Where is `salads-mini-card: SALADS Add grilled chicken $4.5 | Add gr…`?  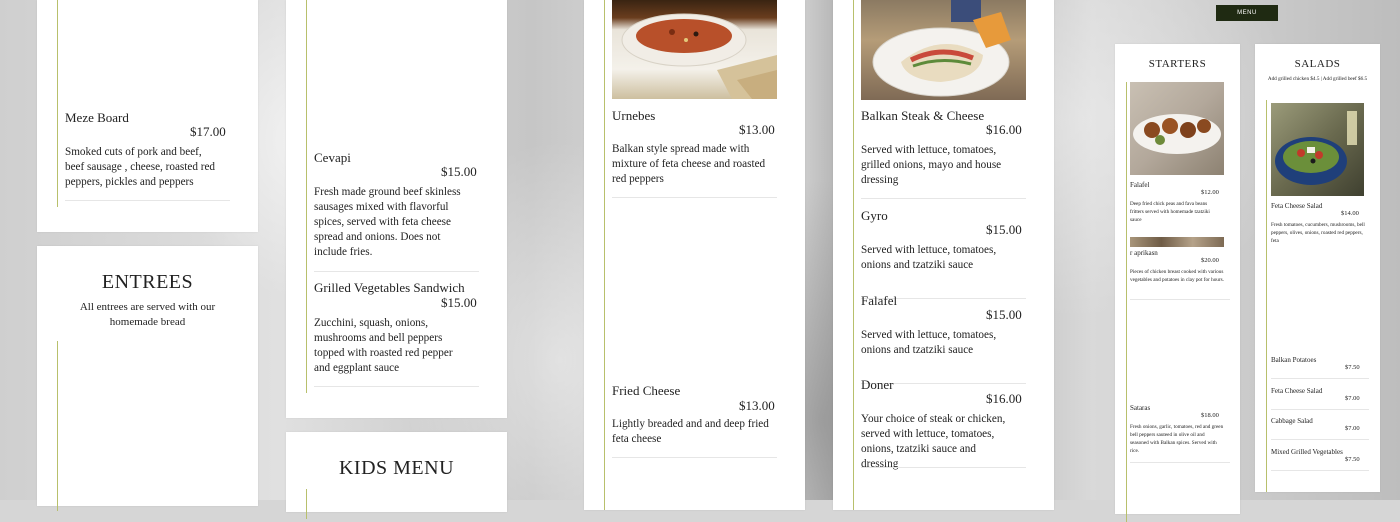 salads-mini-card: SALADS Add grilled chicken $4.5 | Add gr… is located at coordinates (1317, 268).